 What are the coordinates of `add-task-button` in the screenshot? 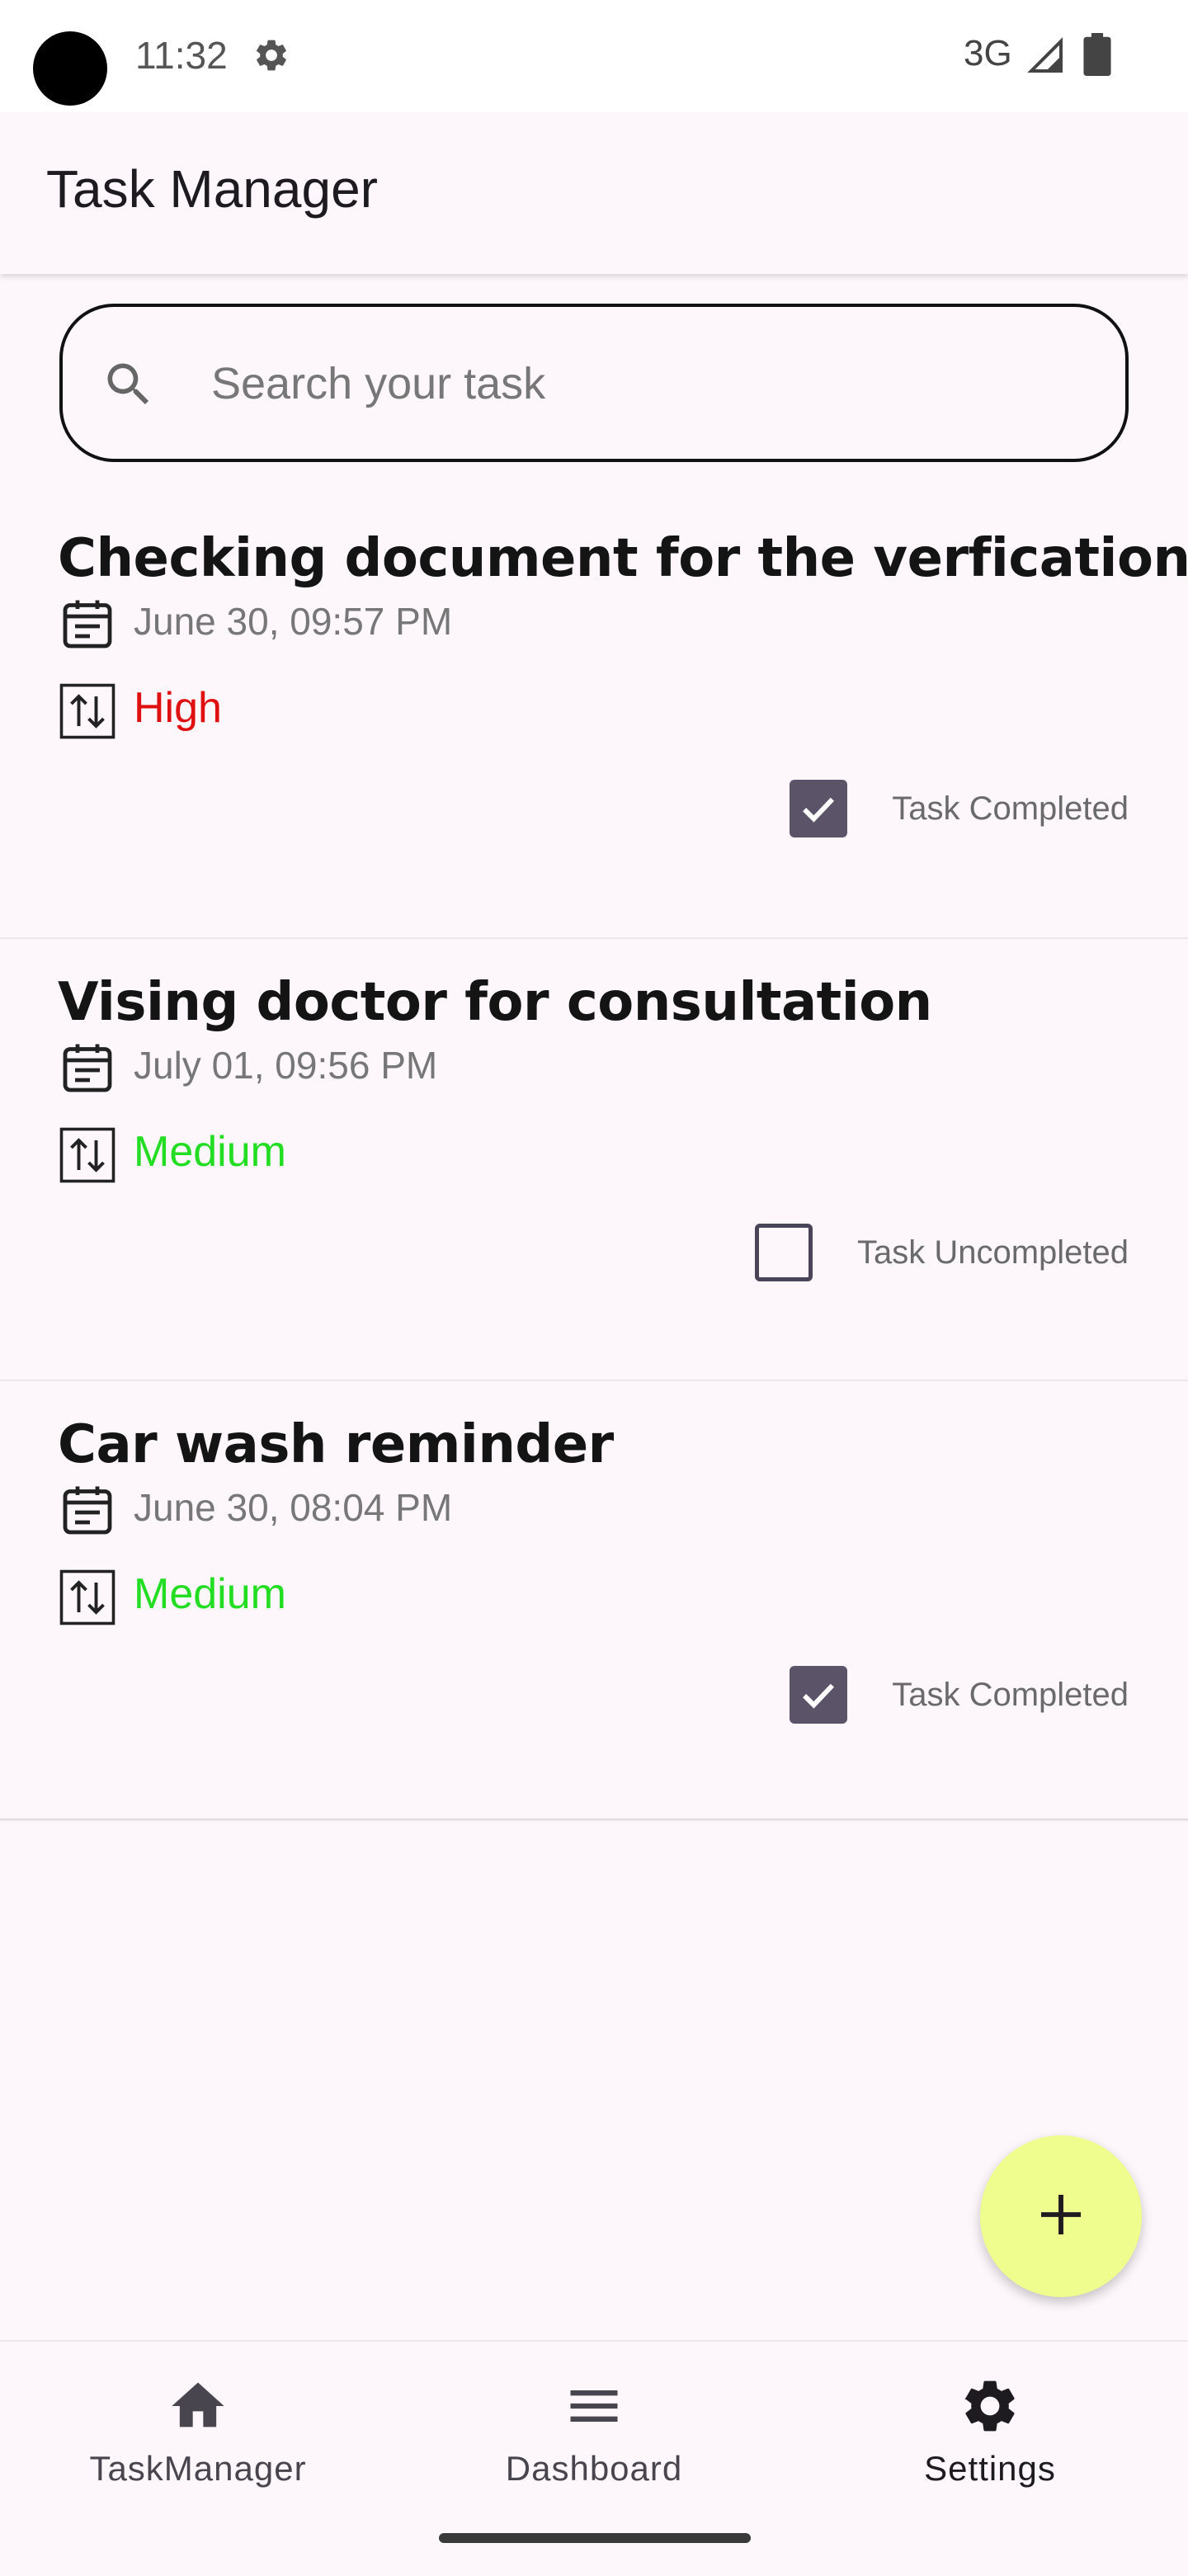 It's located at (1061, 2216).